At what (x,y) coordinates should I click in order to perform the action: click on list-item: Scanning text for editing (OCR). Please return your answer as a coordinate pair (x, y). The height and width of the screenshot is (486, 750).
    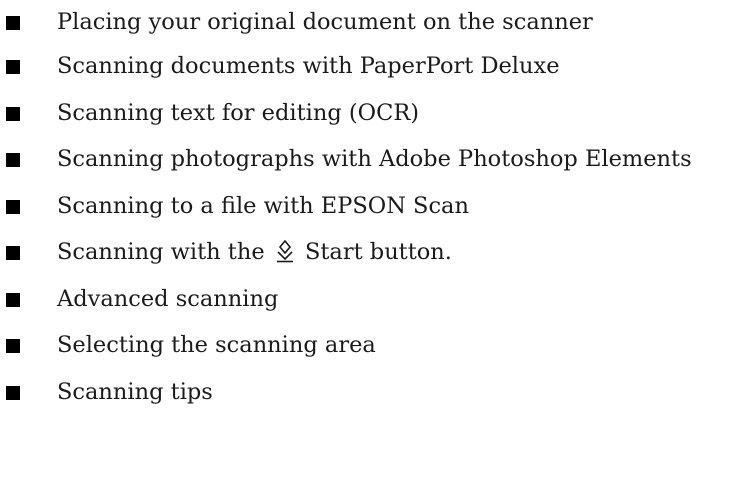
    Looking at the image, I should click on (375, 113).